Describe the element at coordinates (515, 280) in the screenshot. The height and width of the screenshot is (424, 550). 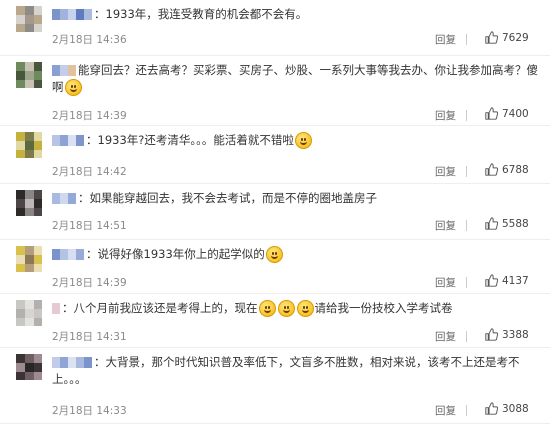
I see `like-count: 4137` at that location.